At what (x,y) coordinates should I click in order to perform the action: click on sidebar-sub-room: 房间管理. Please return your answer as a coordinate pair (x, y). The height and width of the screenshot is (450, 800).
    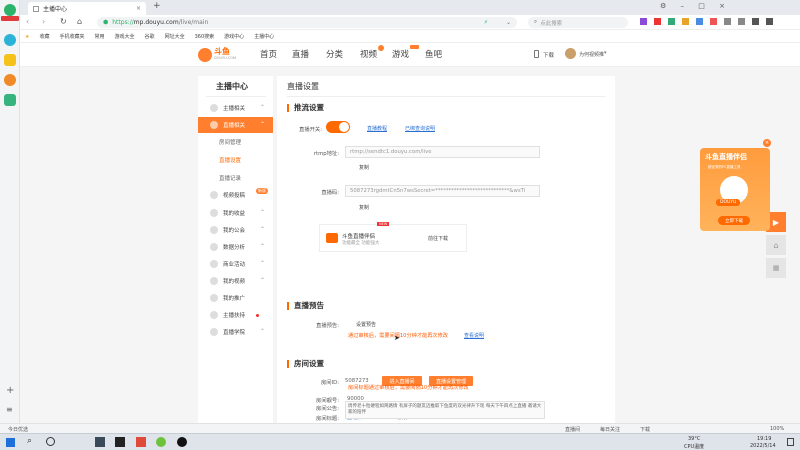
    Looking at the image, I should click on (235, 142).